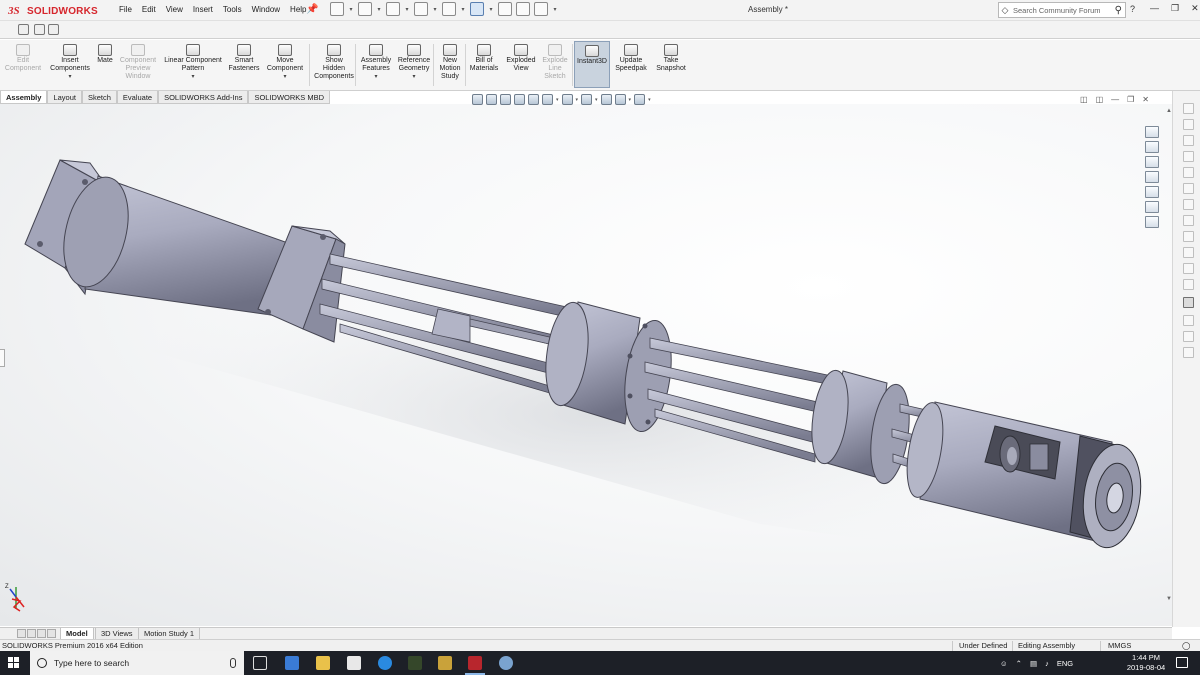 This screenshot has height=675, width=1200. Describe the element at coordinates (149, 9) in the screenshot. I see `menu-edit: Edit` at that location.